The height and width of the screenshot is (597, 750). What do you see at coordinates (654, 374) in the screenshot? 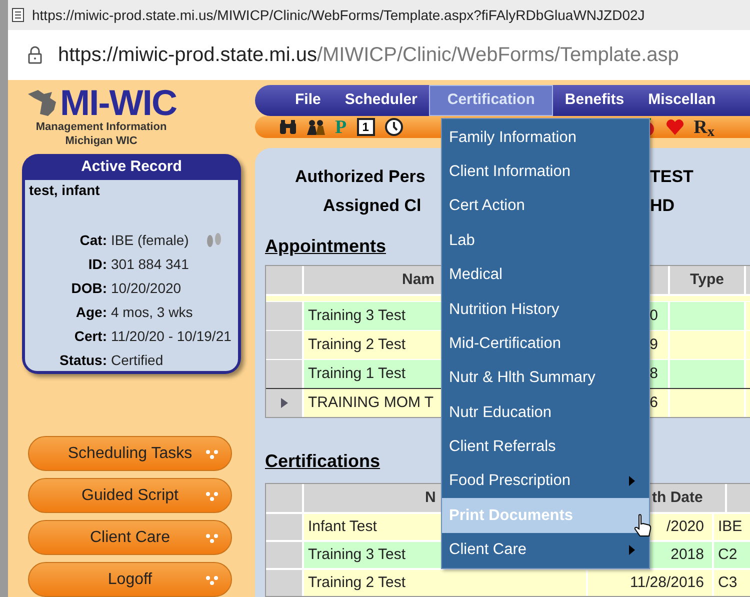
I see `table-cell-text: 8` at bounding box center [654, 374].